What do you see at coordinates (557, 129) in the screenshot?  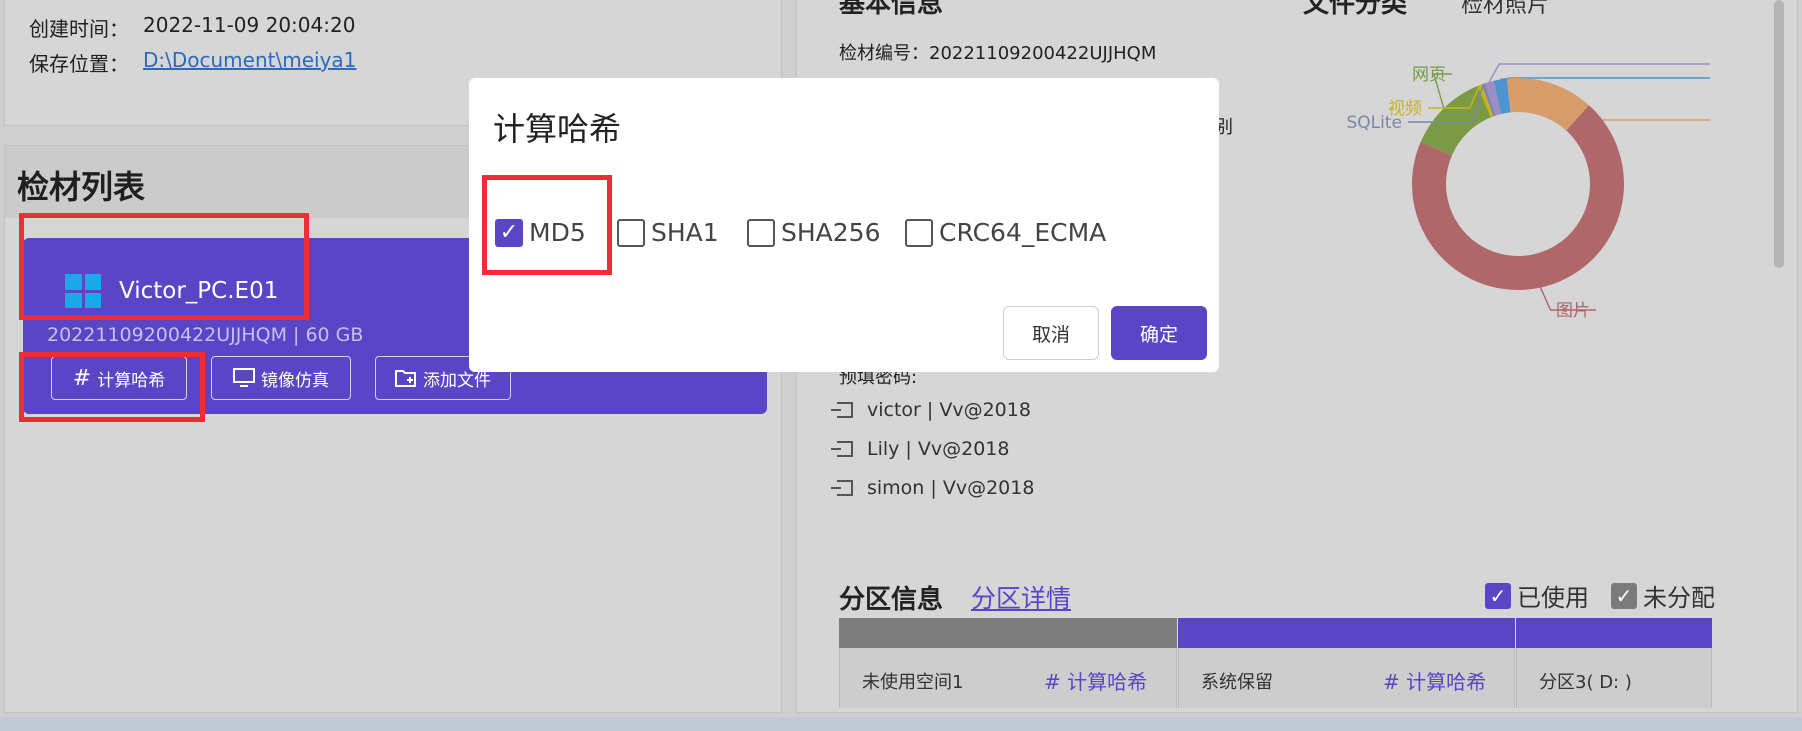 I see `dialog-title: 计算哈希` at bounding box center [557, 129].